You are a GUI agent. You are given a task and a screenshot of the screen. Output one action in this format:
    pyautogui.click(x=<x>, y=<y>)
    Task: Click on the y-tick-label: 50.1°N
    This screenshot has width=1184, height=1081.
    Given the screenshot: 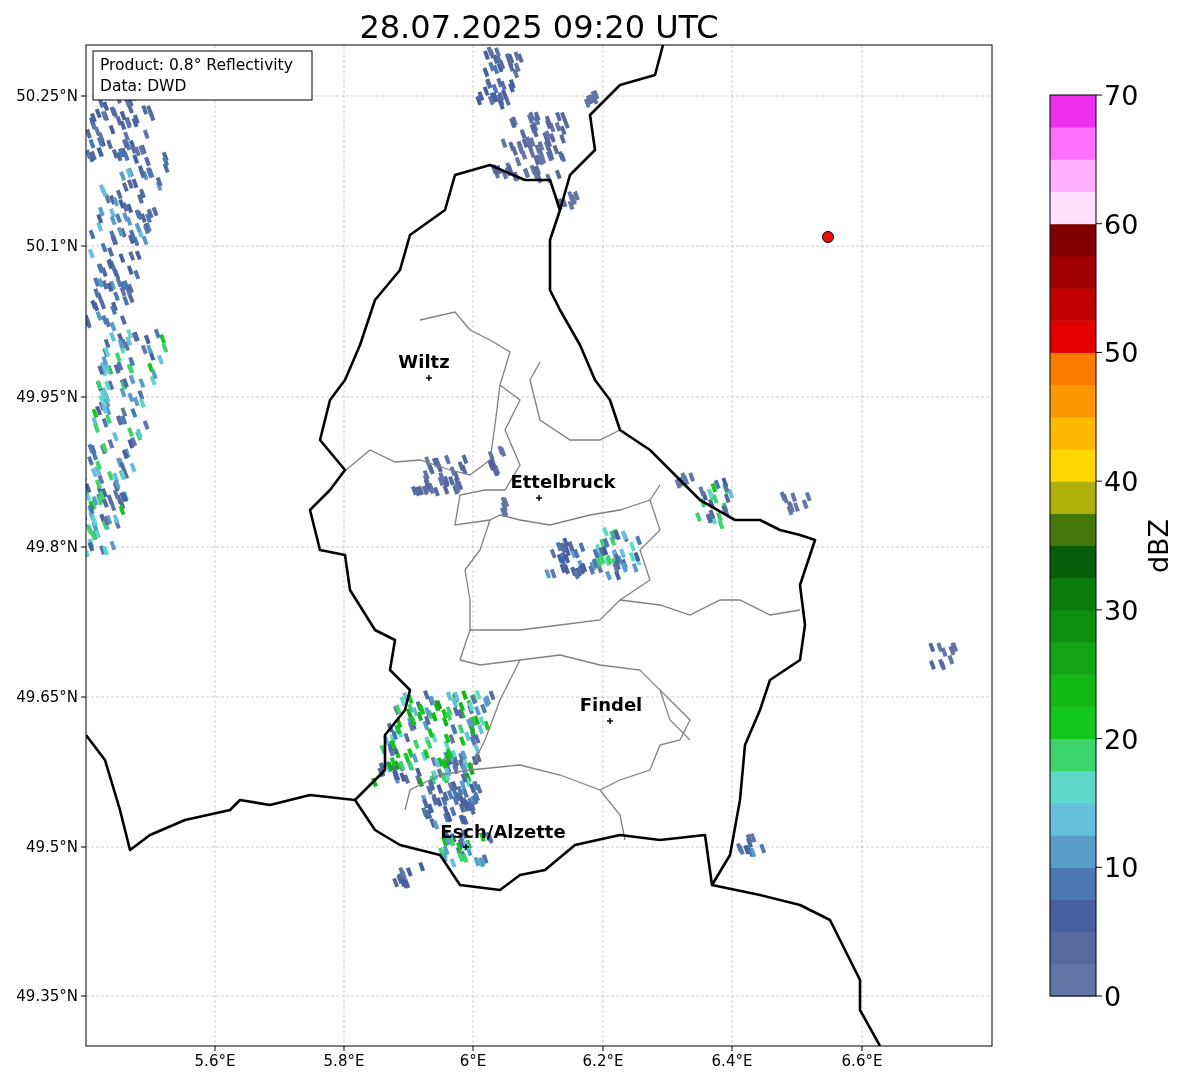 What is the action you would take?
    pyautogui.click(x=51, y=246)
    